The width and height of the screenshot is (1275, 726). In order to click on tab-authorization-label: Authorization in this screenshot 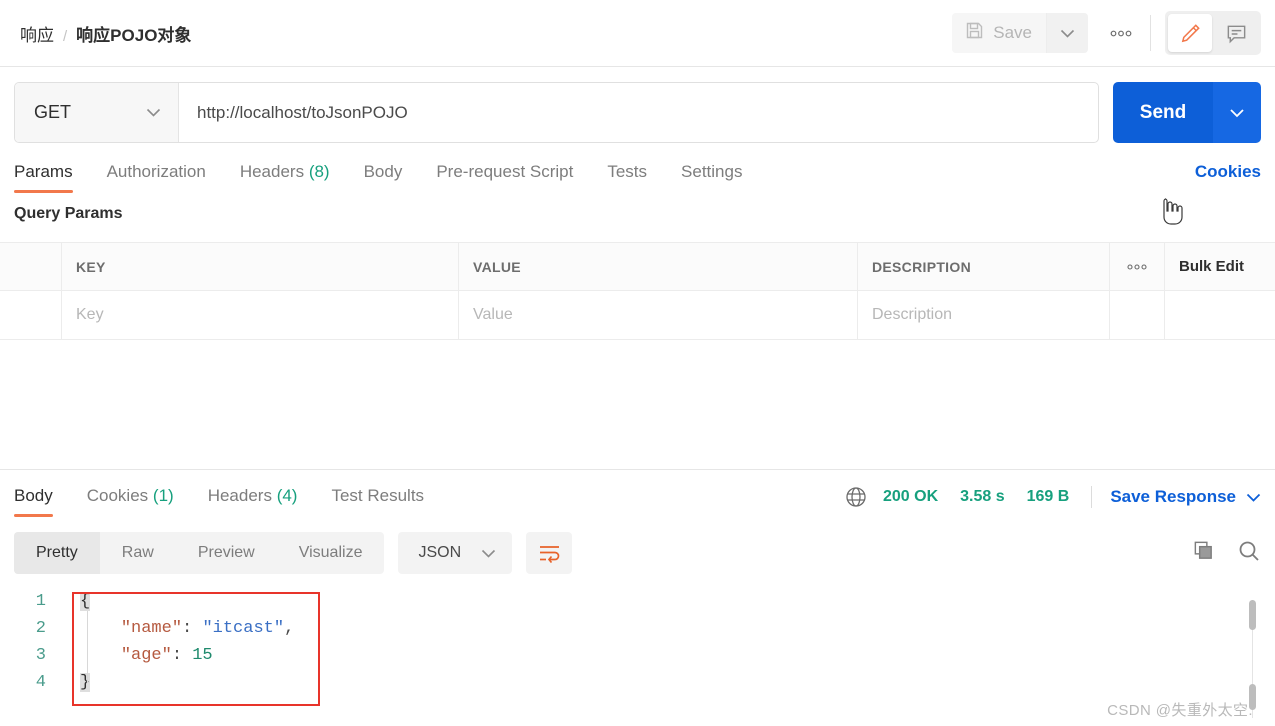, I will do `click(156, 171)`.